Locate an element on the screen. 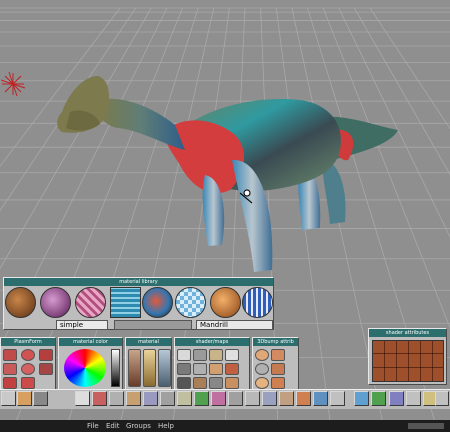  axis-icon is located at coordinates (413, 398).